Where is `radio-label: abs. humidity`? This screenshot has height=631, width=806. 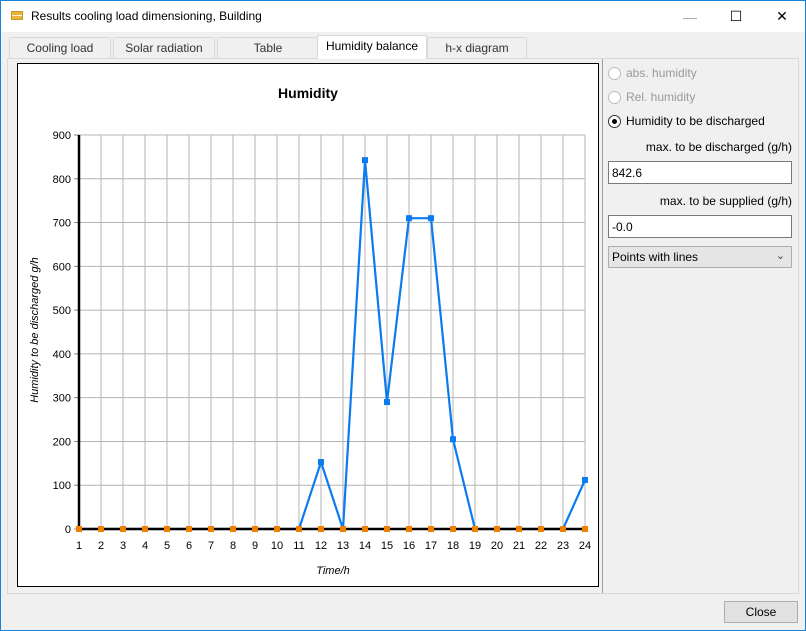 radio-label: abs. humidity is located at coordinates (661, 73).